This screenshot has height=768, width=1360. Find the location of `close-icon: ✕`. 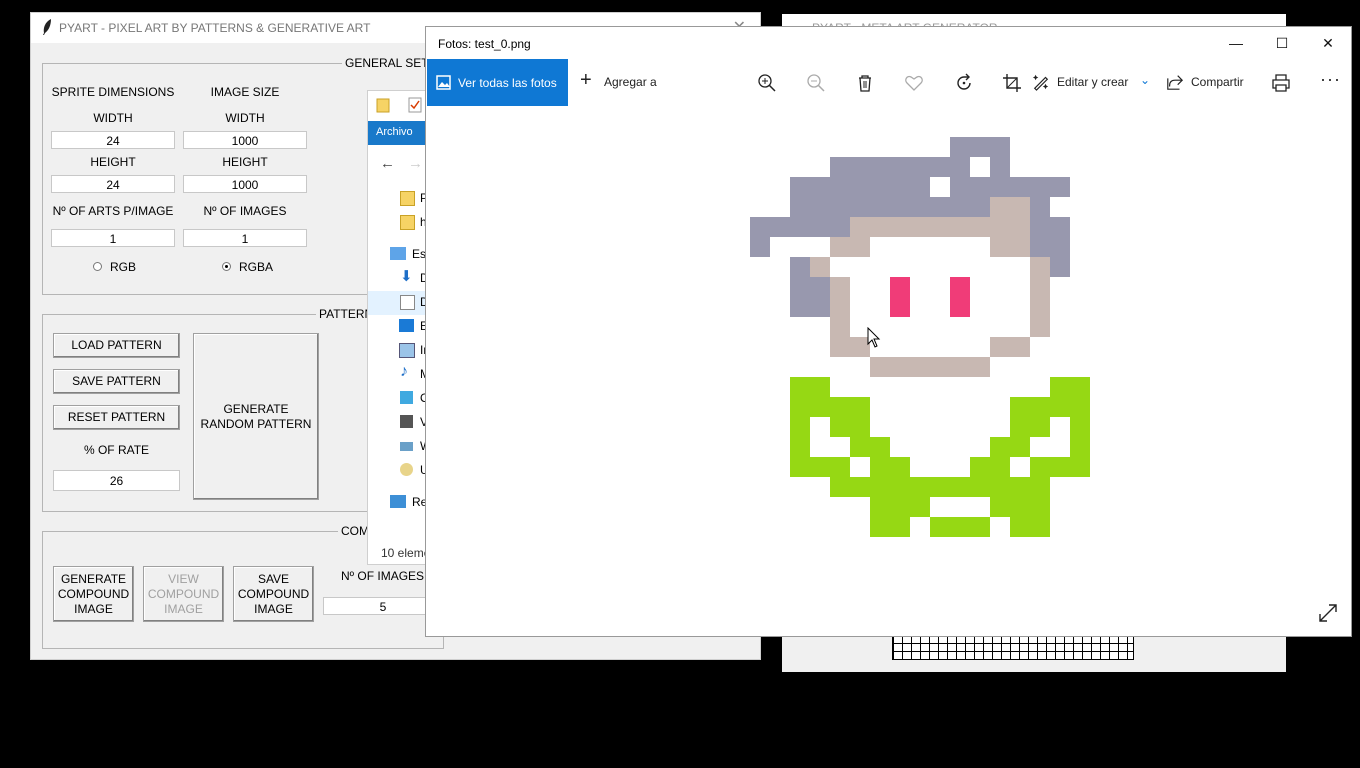

close-icon: ✕ is located at coordinates (1328, 43).